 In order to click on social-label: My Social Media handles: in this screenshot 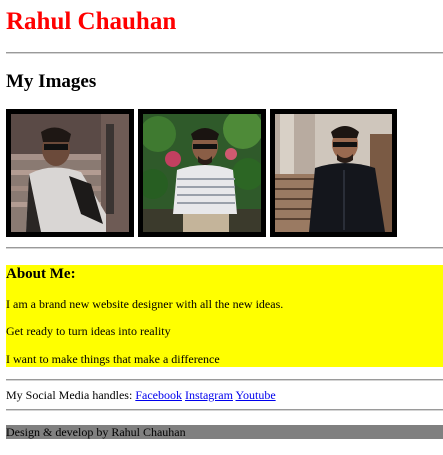, I will do `click(69, 395)`.